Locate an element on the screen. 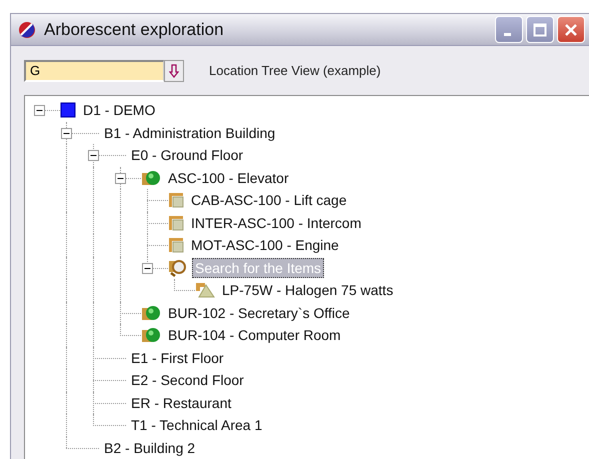 The height and width of the screenshot is (459, 589). tree-item: BUR-102 - Secretary`s Office is located at coordinates (259, 312).